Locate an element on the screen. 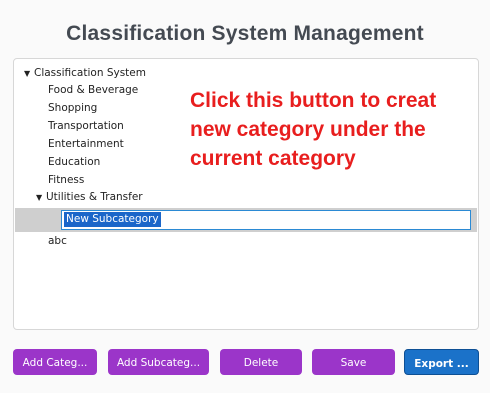  save-button: Save is located at coordinates (353, 362).